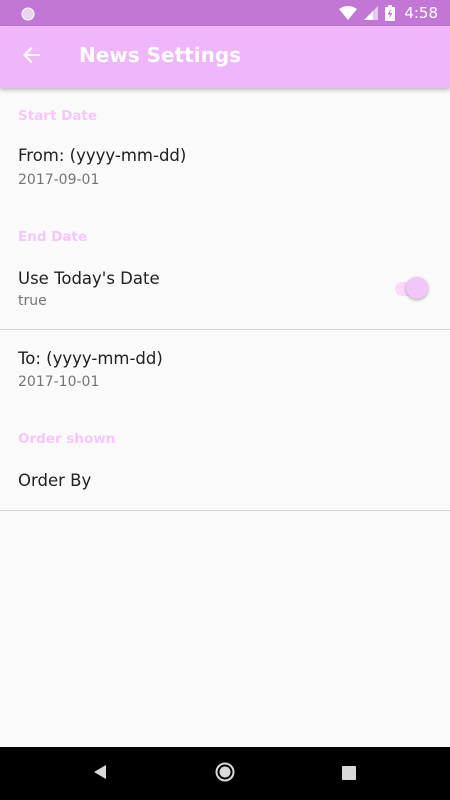 This screenshot has height=800, width=450. I want to click on page-title: News Settings, so click(160, 55).